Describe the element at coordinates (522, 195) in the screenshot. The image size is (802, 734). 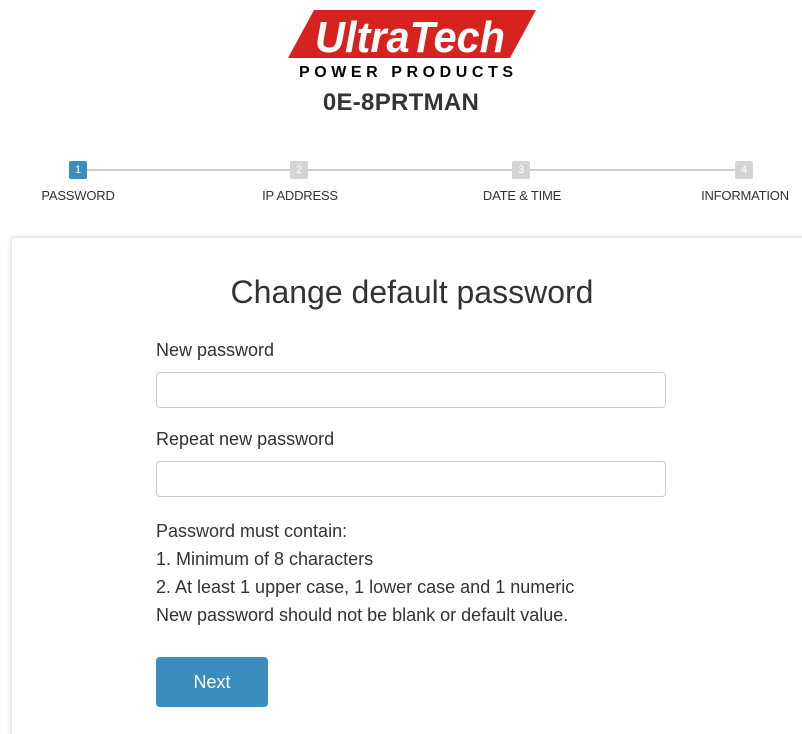
I see `step-3-label: DATE & TIME` at that location.